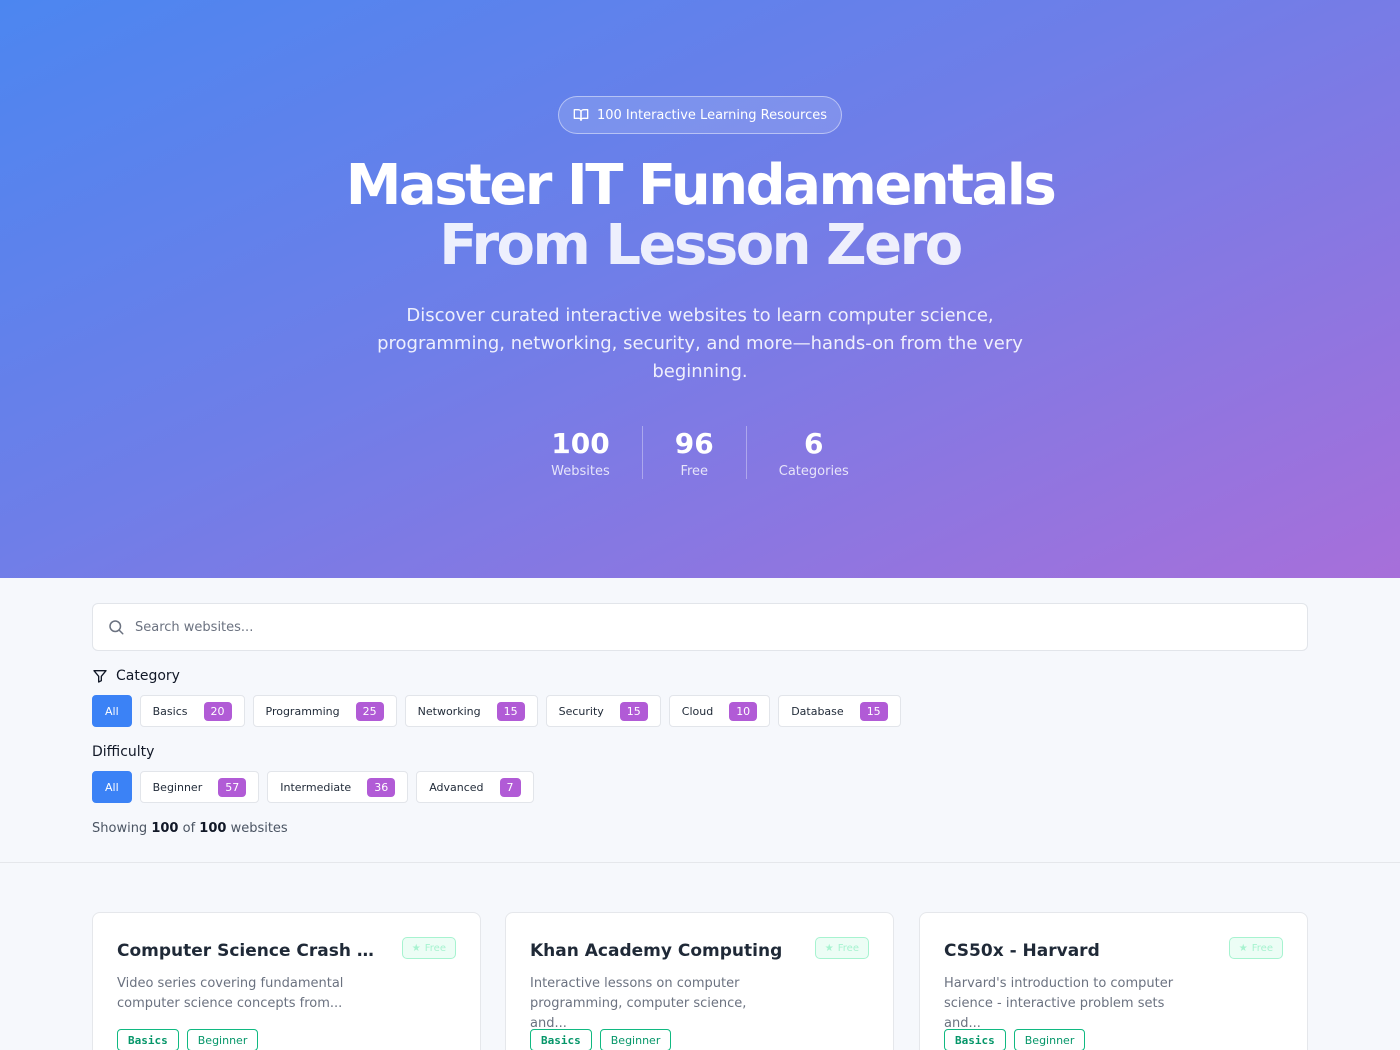 Image resolution: width=1400 pixels, height=1050 pixels. Describe the element at coordinates (148, 676) in the screenshot. I see `category-filter-label: Category` at that location.